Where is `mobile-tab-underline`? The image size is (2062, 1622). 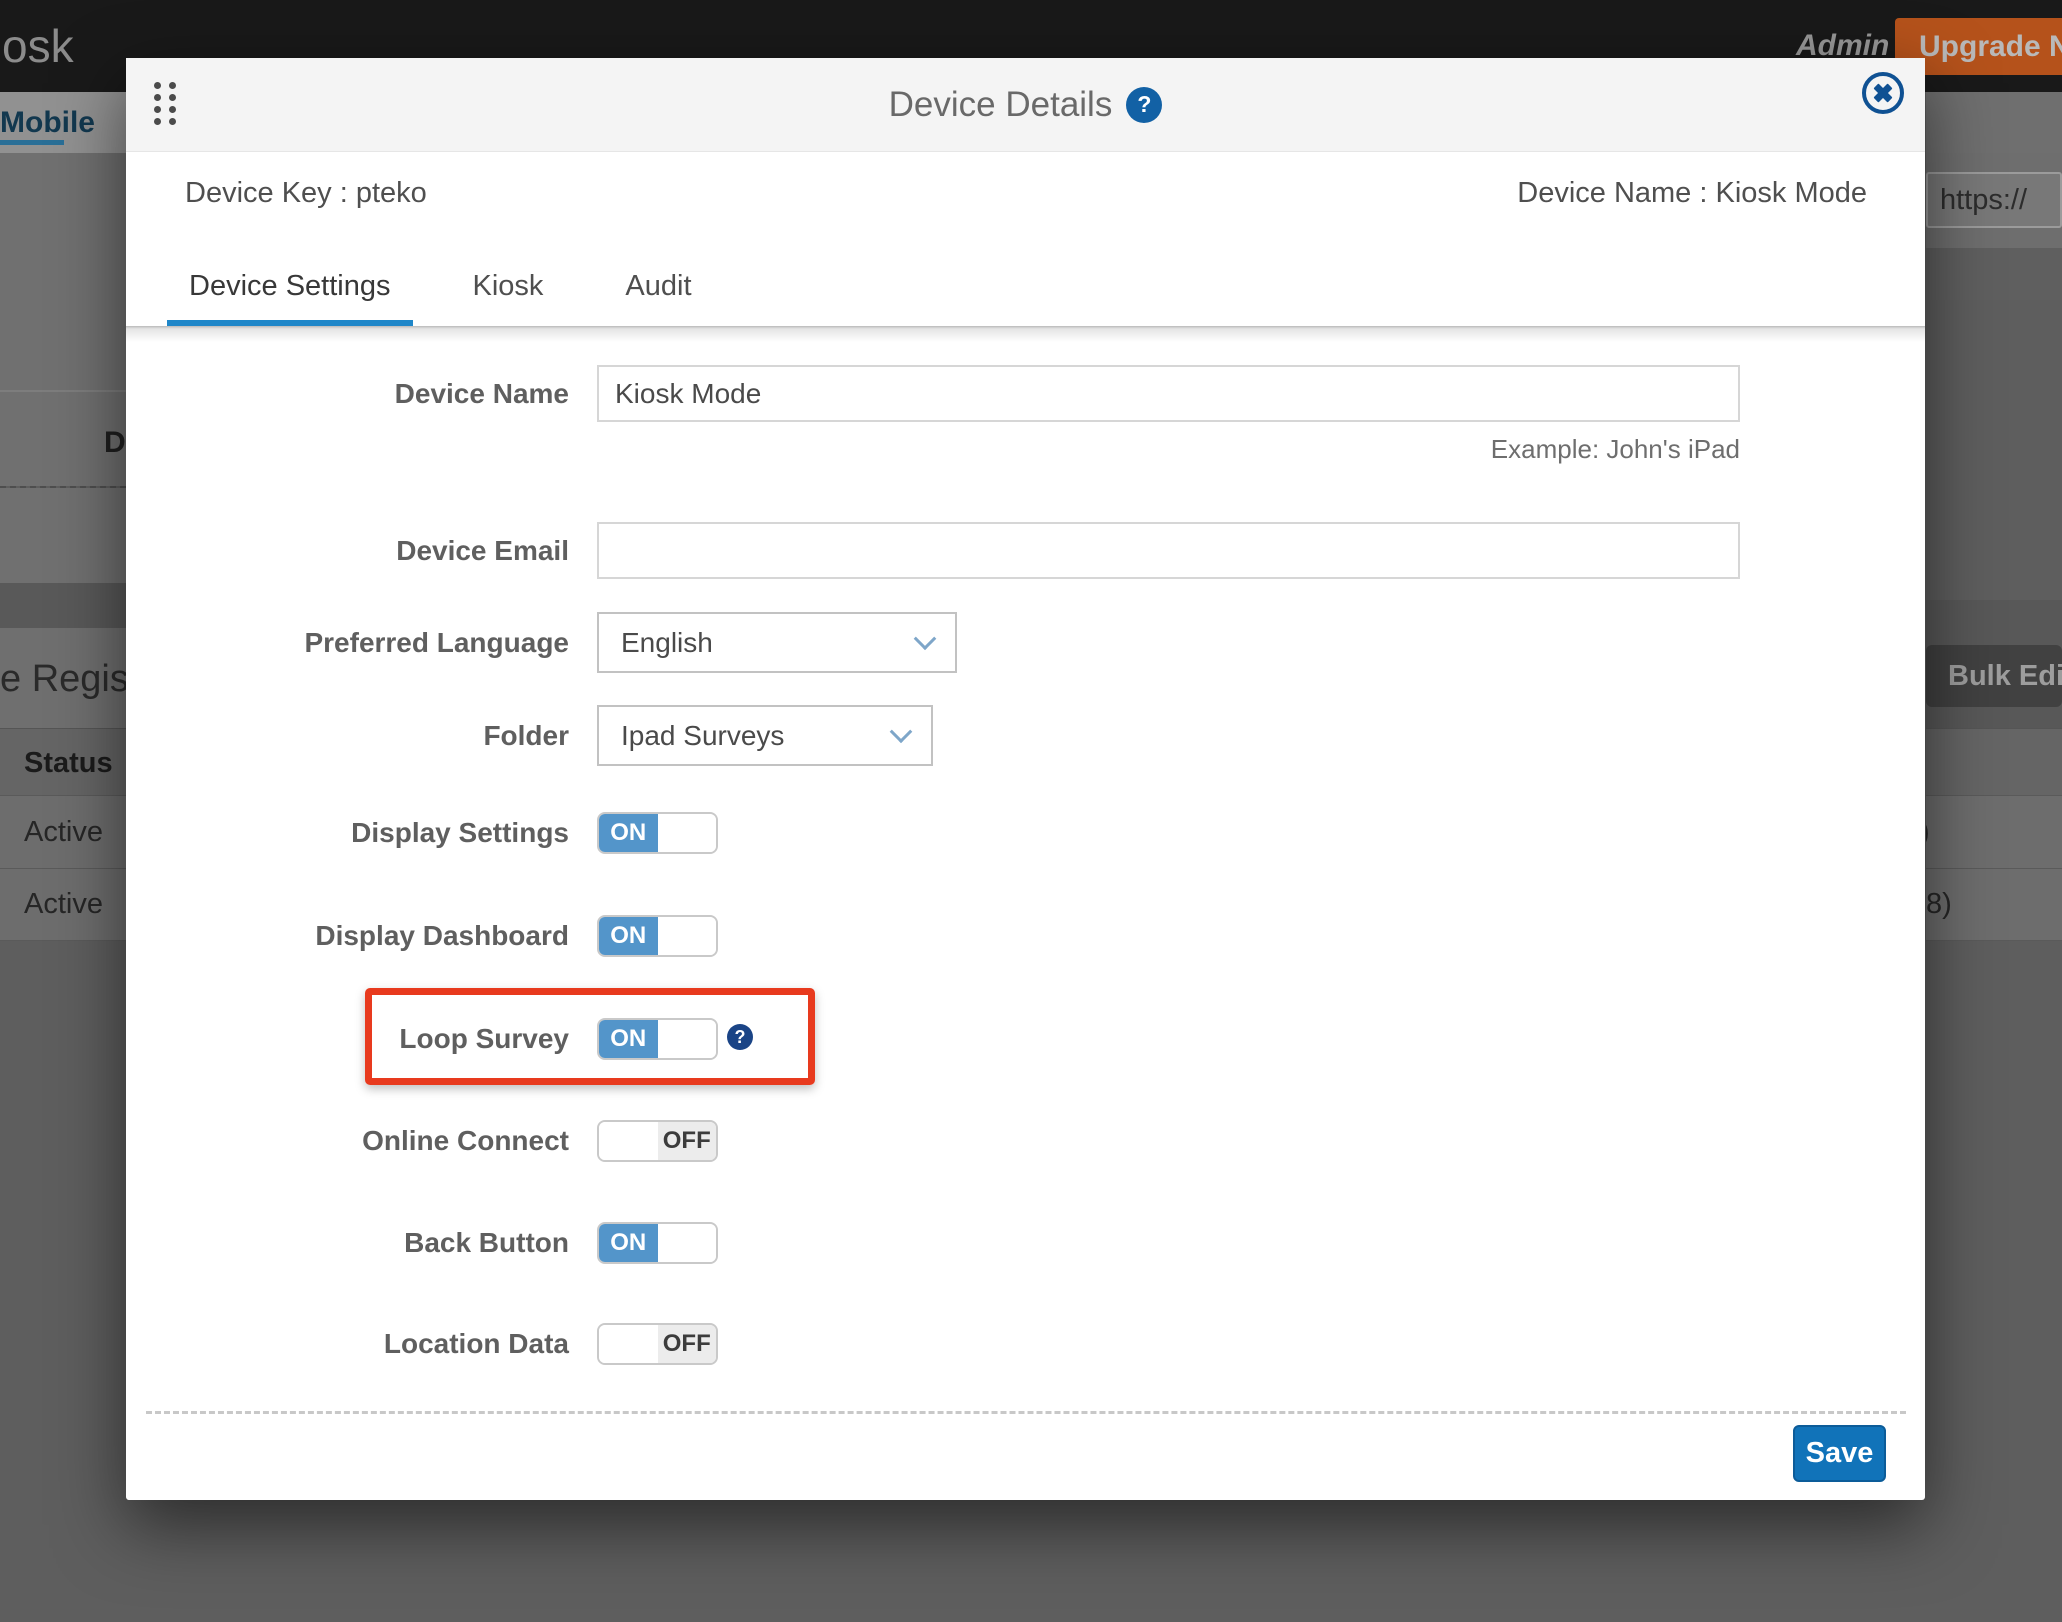
mobile-tab-underline is located at coordinates (32, 142).